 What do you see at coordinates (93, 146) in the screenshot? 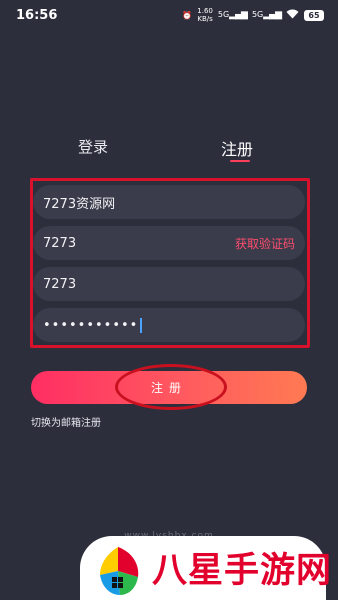
I see `tab-login: 登录` at bounding box center [93, 146].